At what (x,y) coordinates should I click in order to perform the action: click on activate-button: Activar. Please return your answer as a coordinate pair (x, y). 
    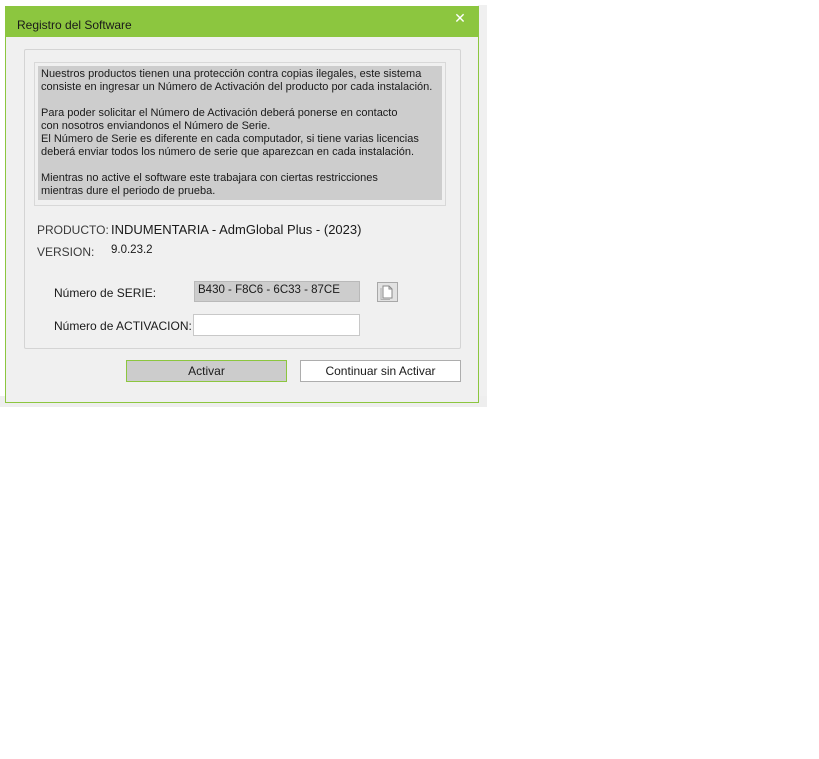
    Looking at the image, I should click on (206, 371).